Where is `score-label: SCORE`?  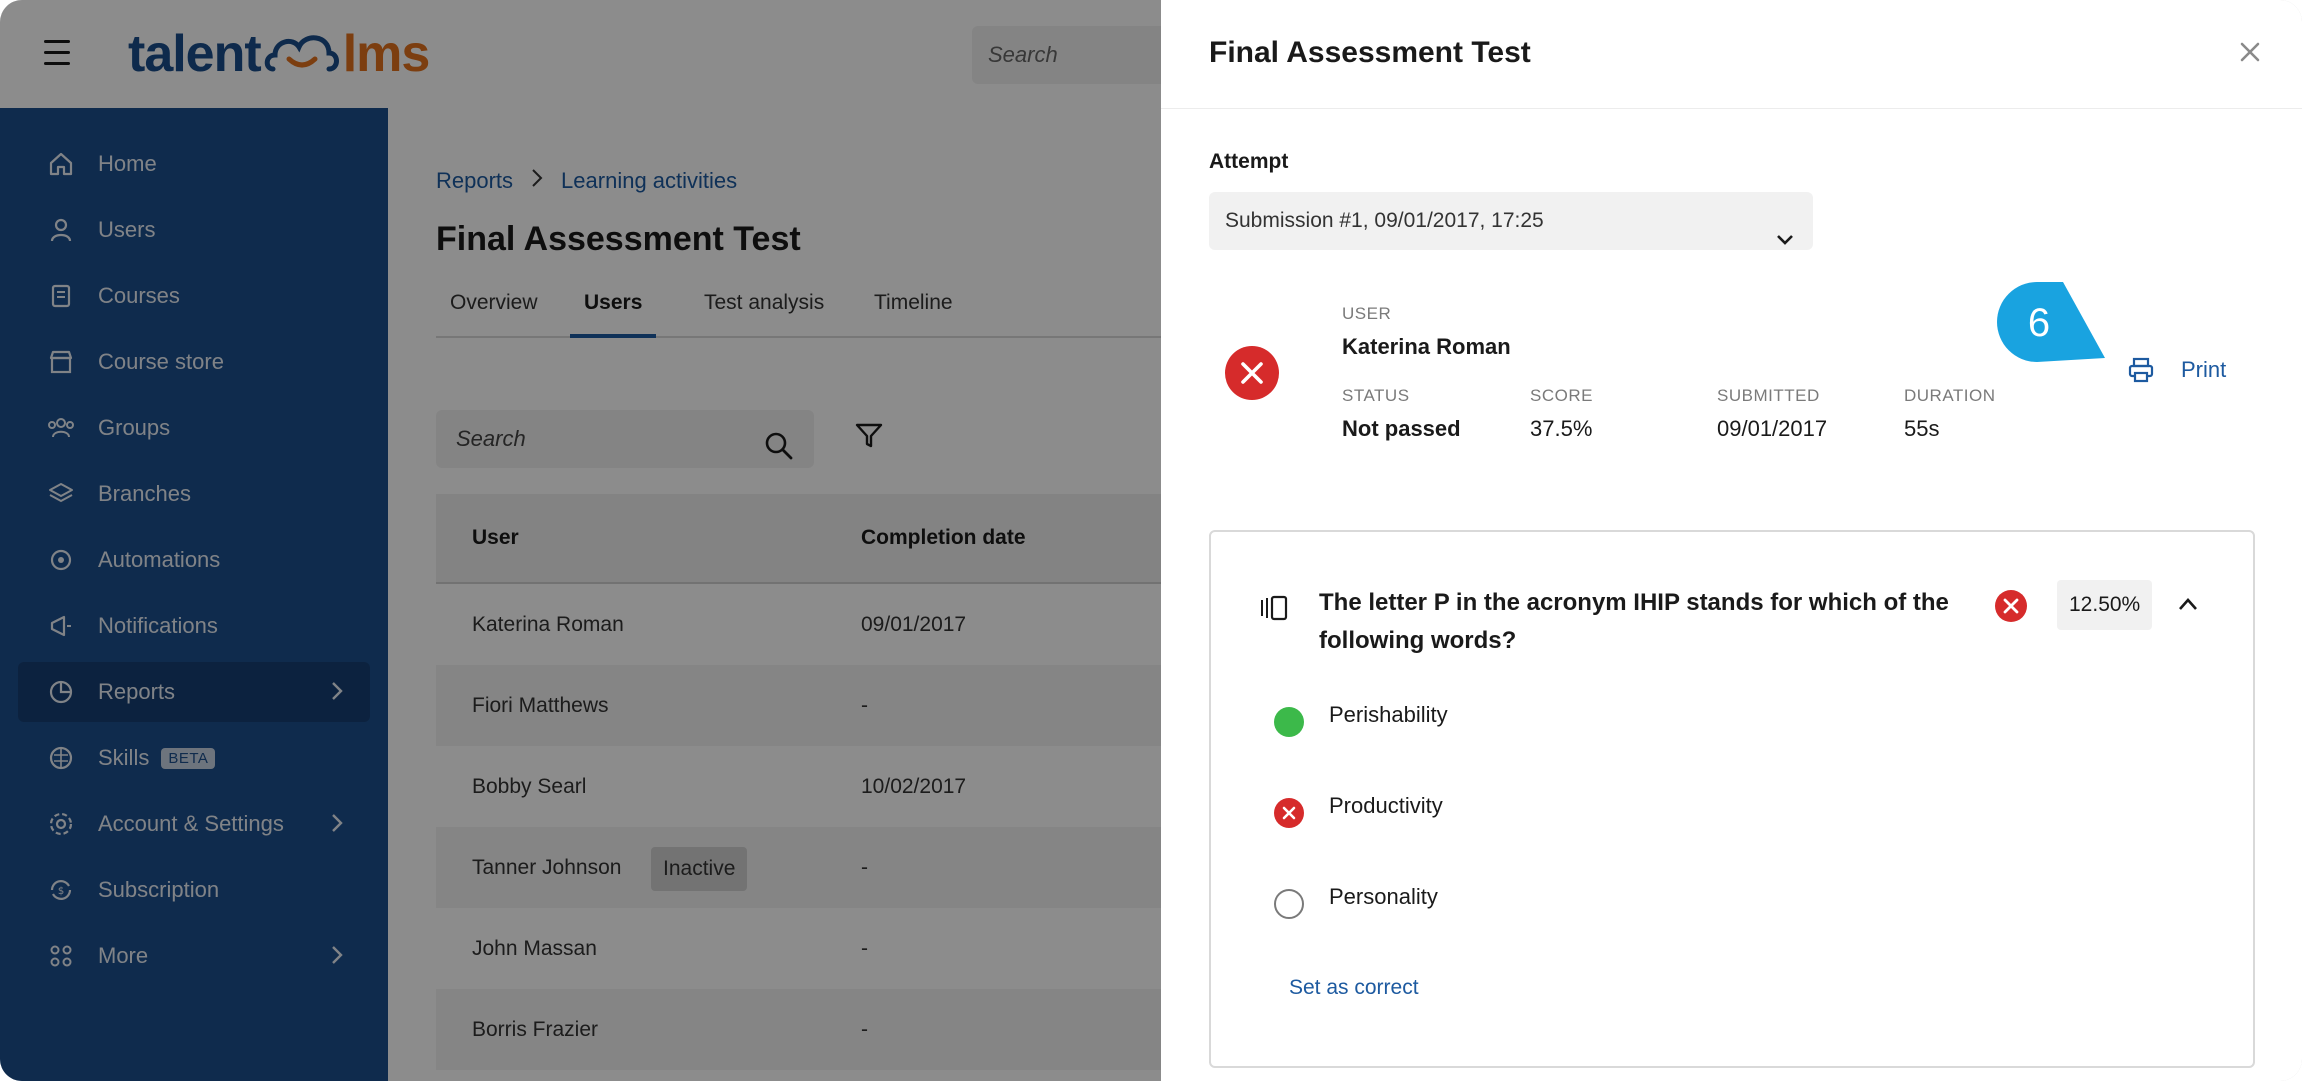 score-label: SCORE is located at coordinates (1561, 395).